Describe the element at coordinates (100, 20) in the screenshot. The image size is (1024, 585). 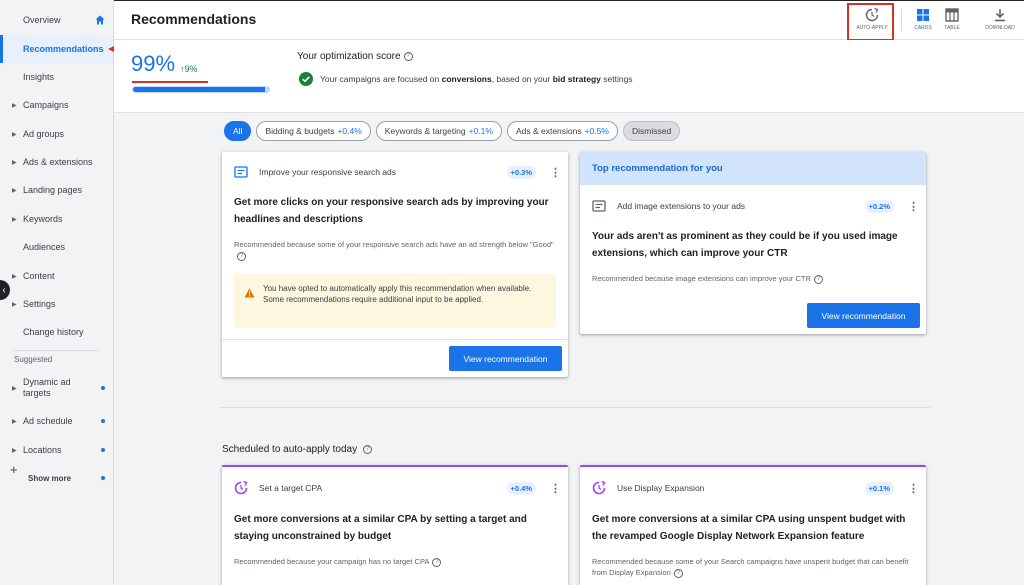
I see `home-icon` at that location.